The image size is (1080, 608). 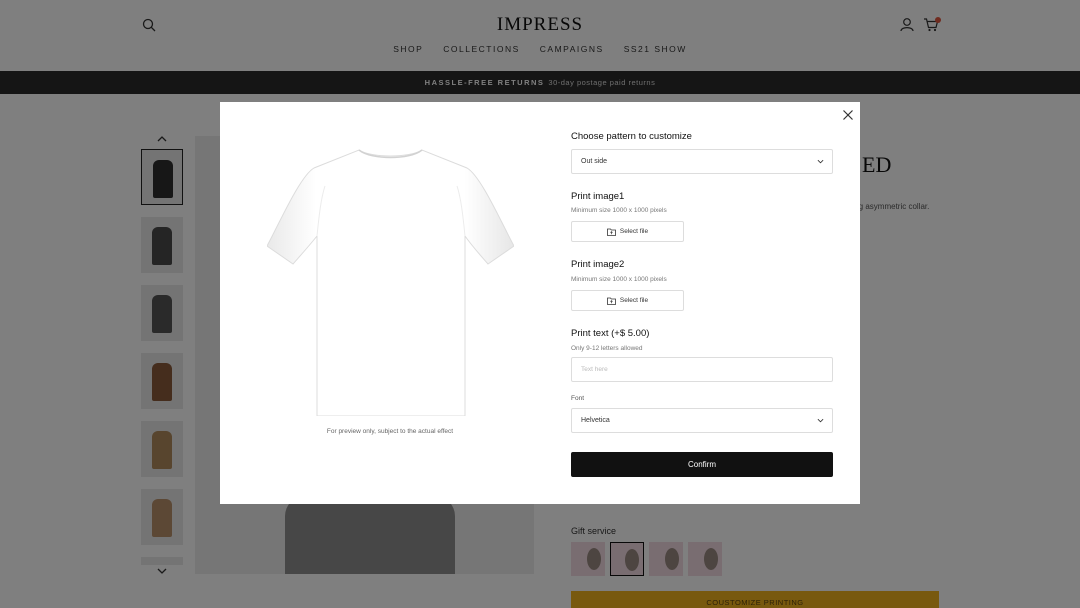 What do you see at coordinates (702, 464) in the screenshot?
I see `confirm-button: Confirm` at bounding box center [702, 464].